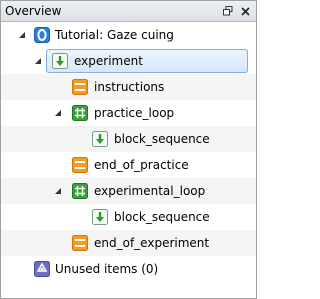 This screenshot has height=299, width=320. Describe the element at coordinates (134, 113) in the screenshot. I see `tree-item-label: practice_loop` at that location.